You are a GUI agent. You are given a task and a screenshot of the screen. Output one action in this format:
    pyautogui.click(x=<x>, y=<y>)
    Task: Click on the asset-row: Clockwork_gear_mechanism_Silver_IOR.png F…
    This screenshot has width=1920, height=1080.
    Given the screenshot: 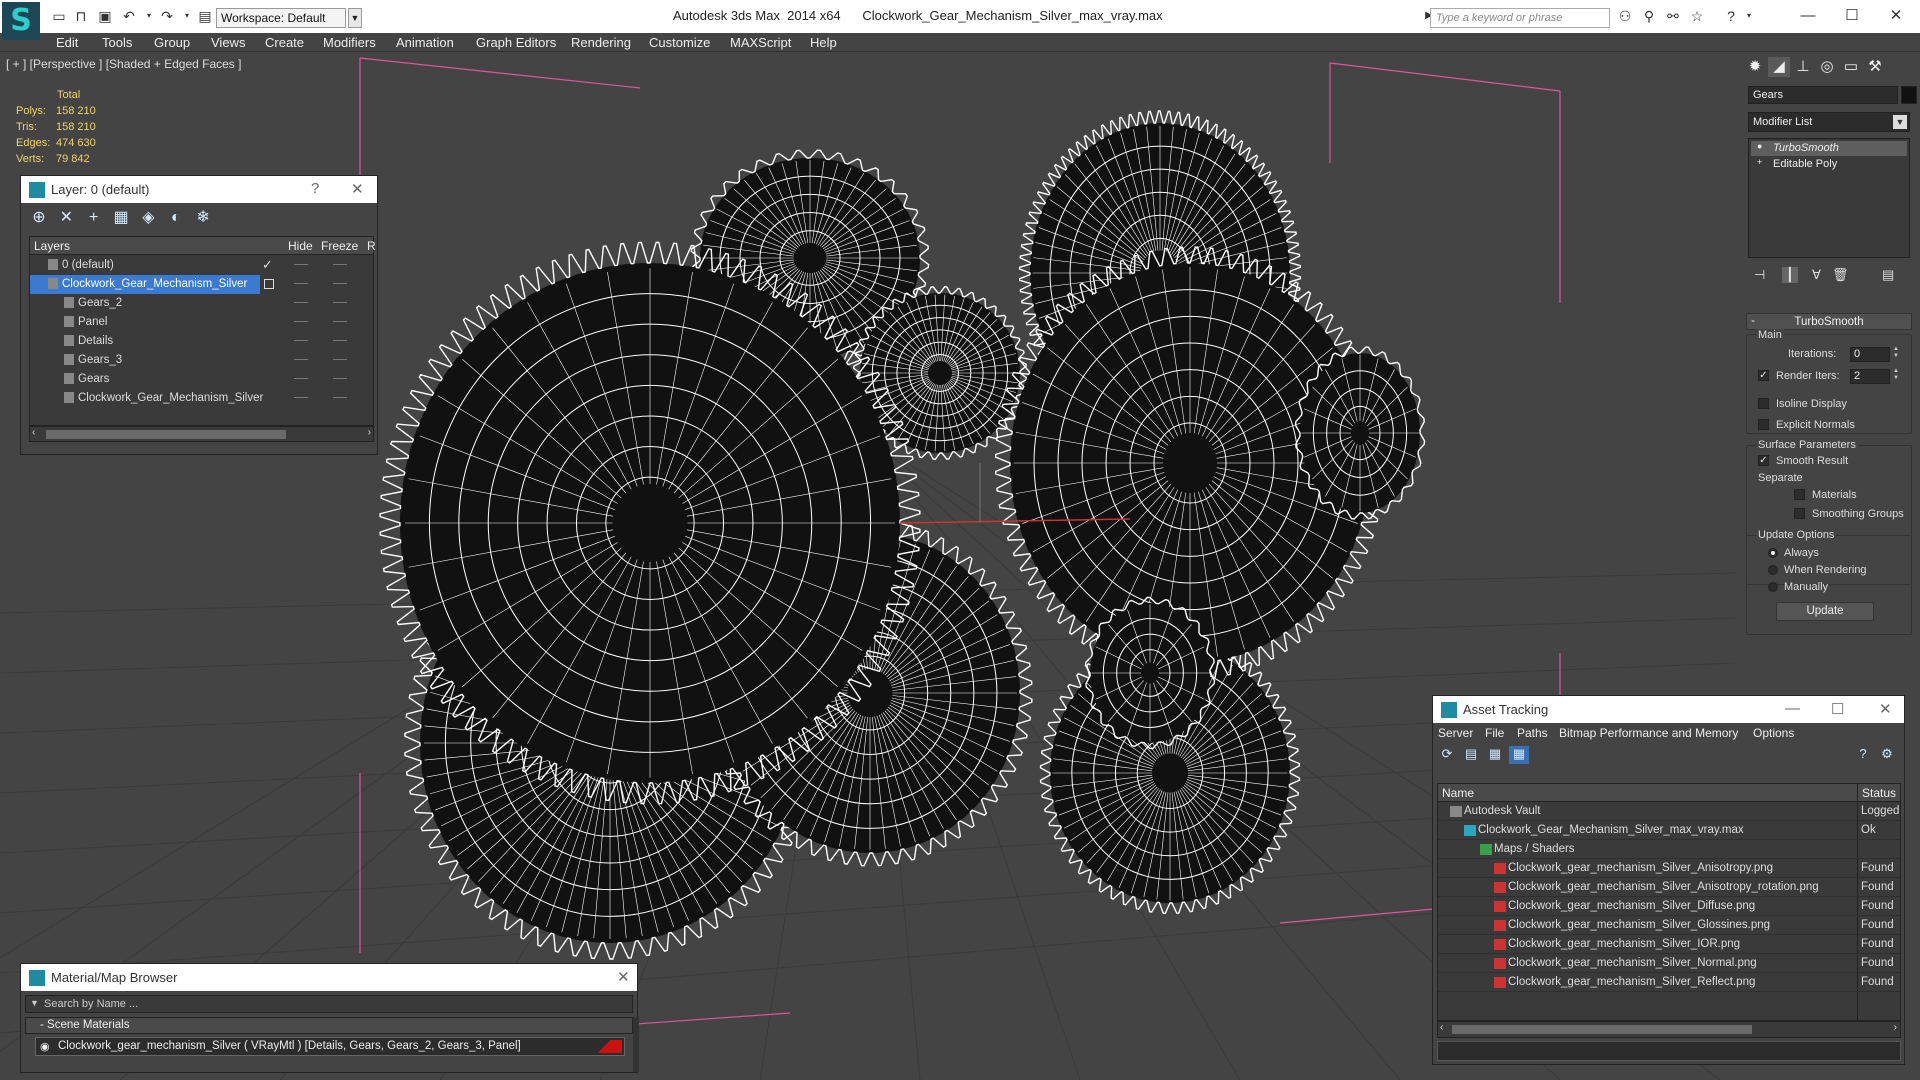 What is the action you would take?
    pyautogui.click(x=1669, y=944)
    